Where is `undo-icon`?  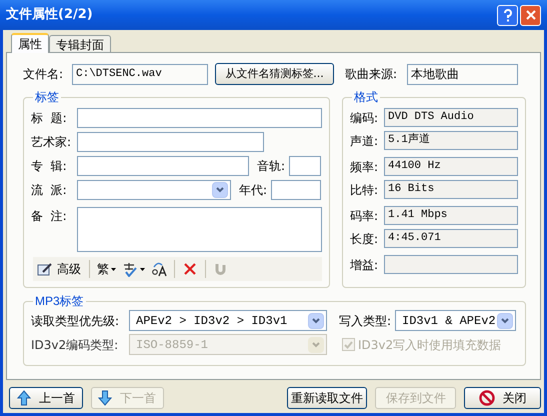 undo-icon is located at coordinates (220, 269).